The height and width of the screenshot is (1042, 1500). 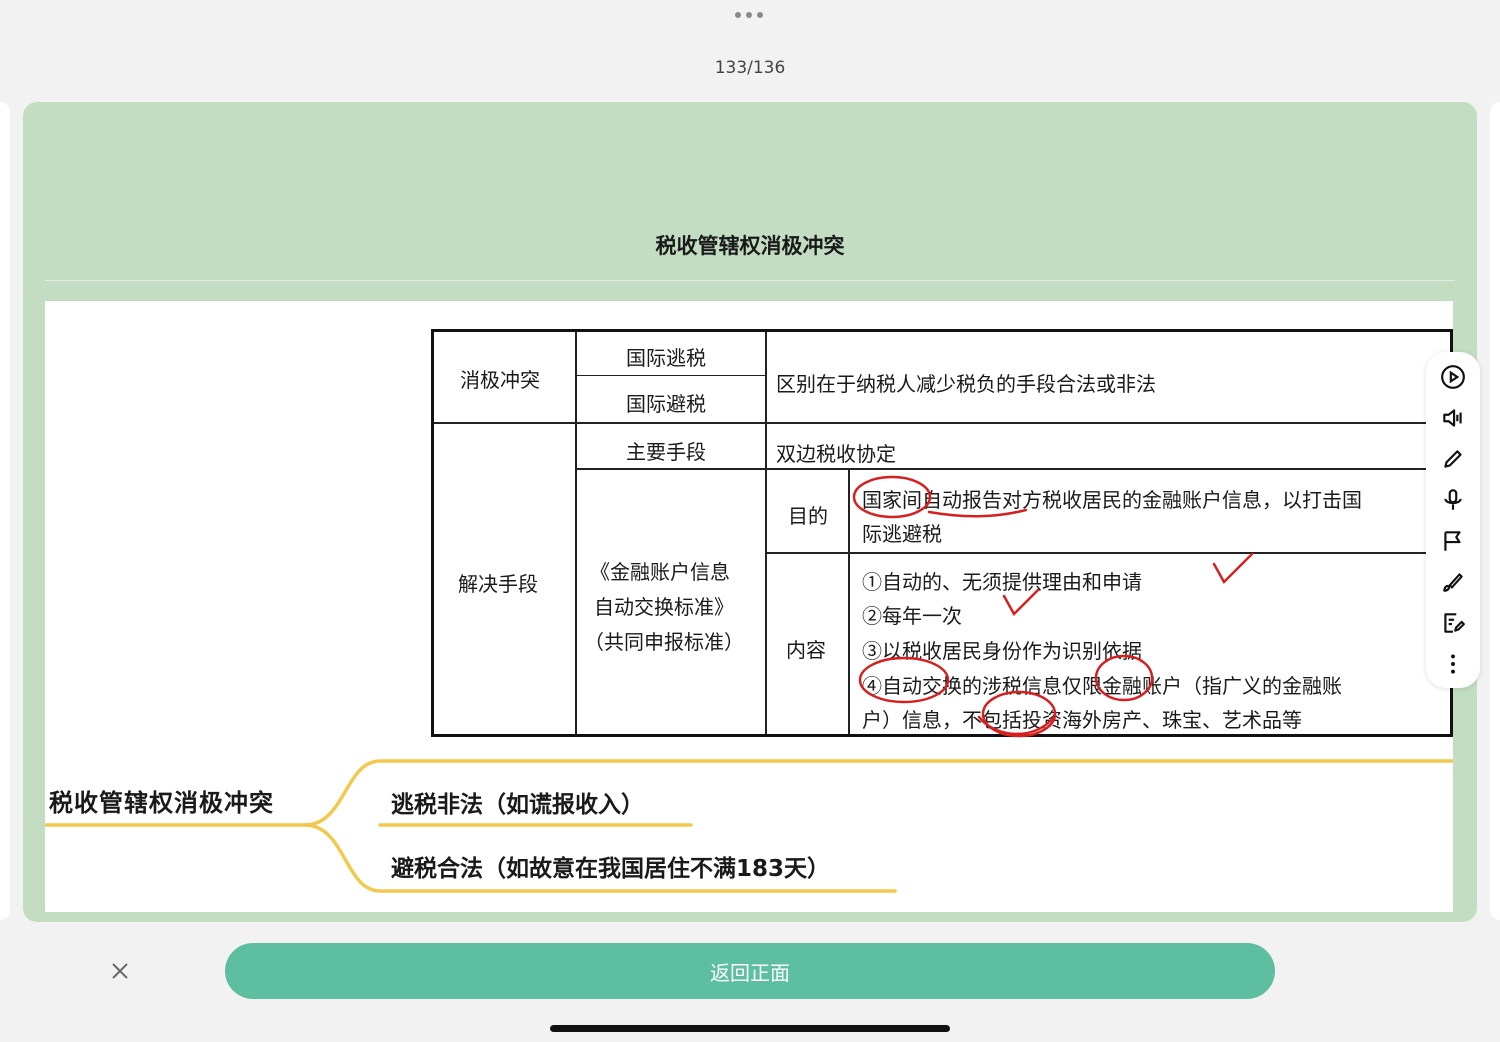 I want to click on back-to-front-button: 返回正面, so click(x=750, y=971).